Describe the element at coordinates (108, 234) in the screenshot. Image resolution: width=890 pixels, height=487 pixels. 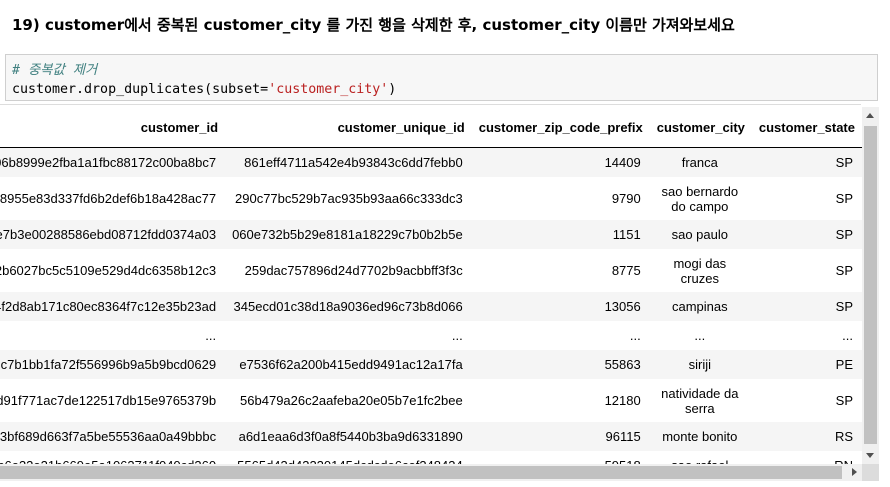
I see `cell-customer-id: 4e7b3e00288586ebd08712fdd0374a03` at that location.